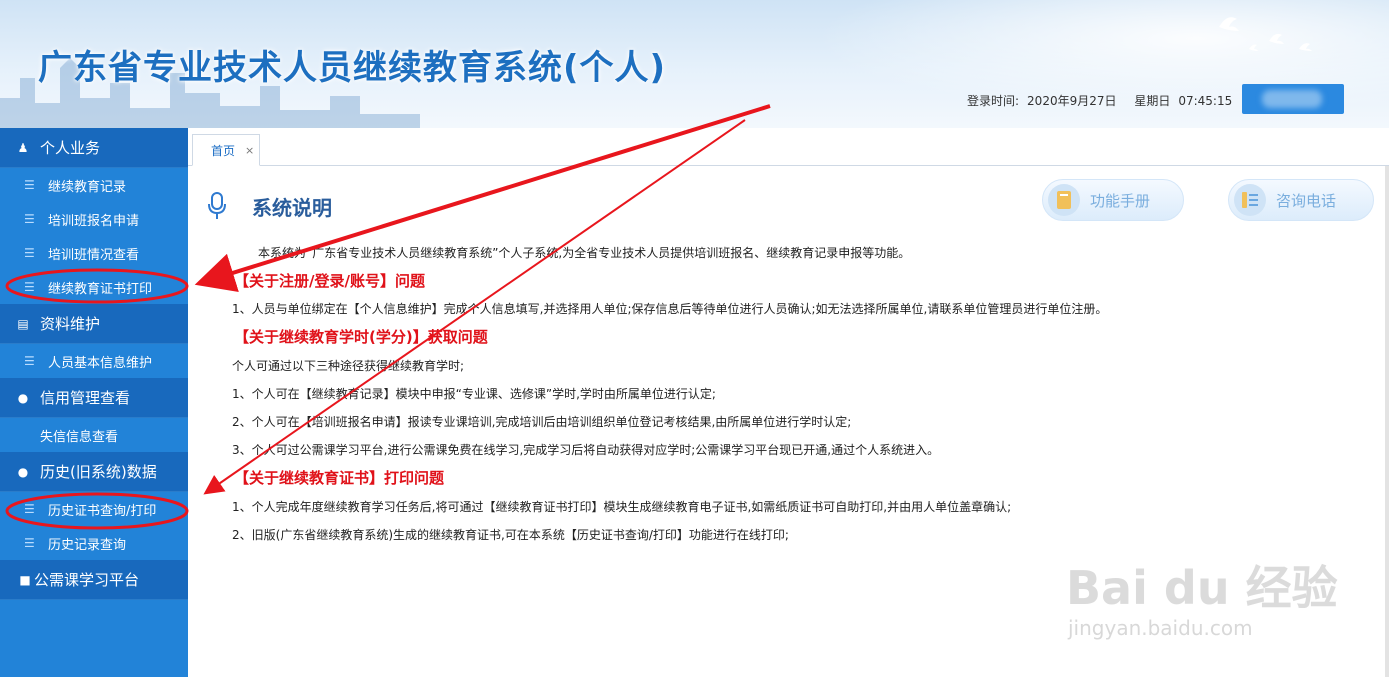 The width and height of the screenshot is (1389, 677). Describe the element at coordinates (1205, 101) in the screenshot. I see `login-time: 07:45:15` at that location.